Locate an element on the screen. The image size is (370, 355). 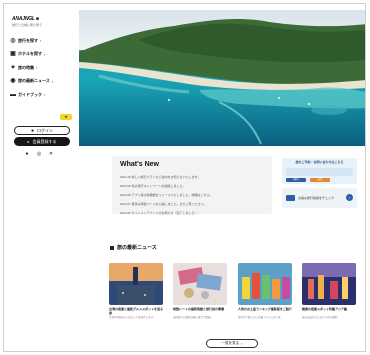
whats-new-title: What's New is located at coordinates (140, 164).